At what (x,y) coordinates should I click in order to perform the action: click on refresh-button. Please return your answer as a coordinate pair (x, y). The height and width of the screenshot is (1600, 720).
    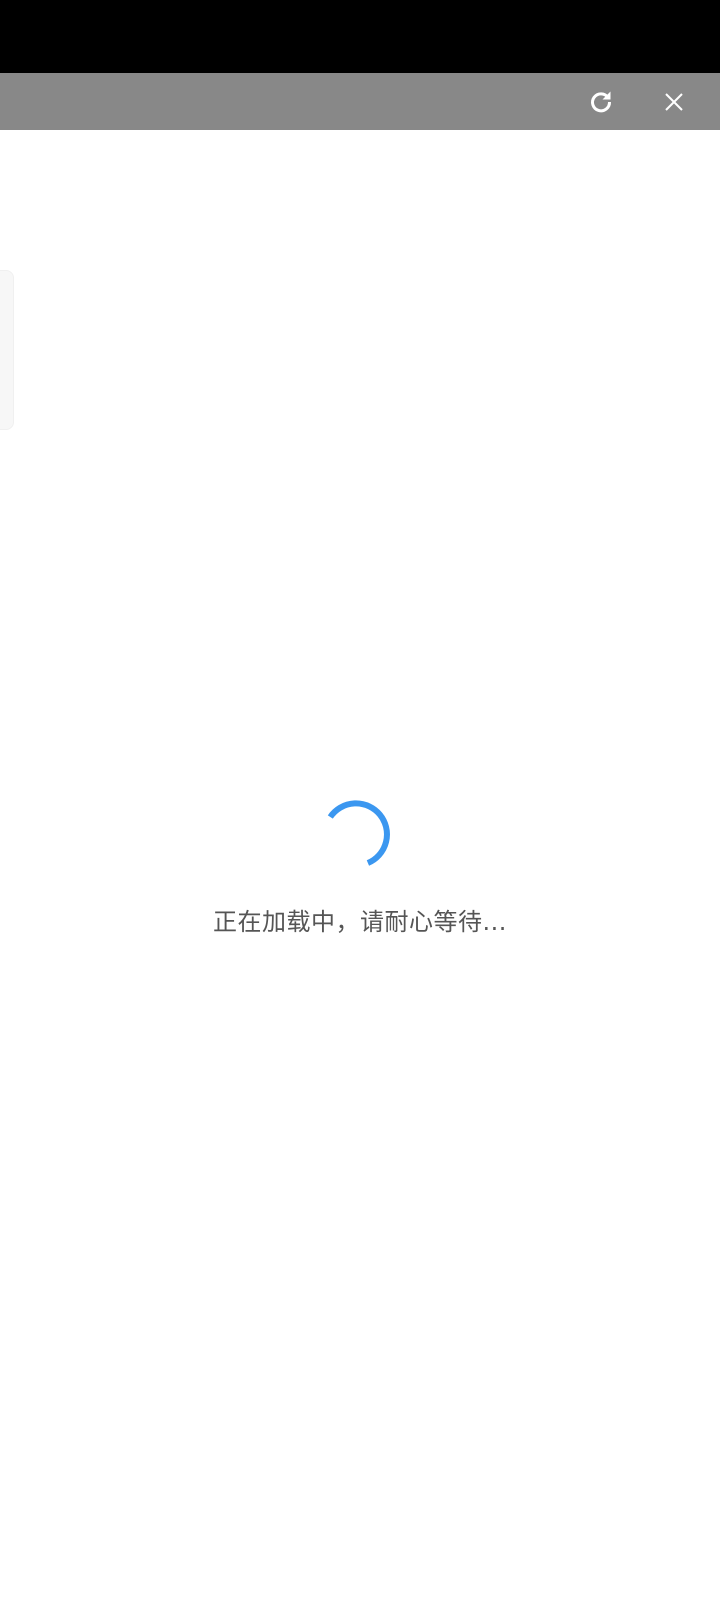
    Looking at the image, I should click on (601, 101).